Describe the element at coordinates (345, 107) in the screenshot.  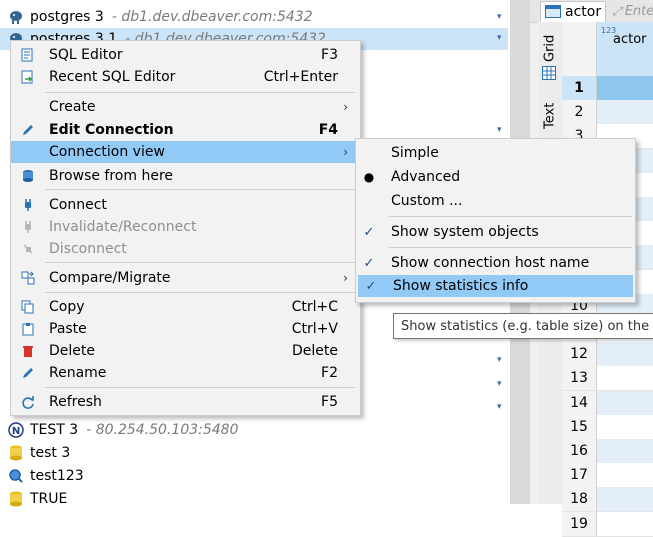
I see `submenu-arrow-icon: ›` at that location.